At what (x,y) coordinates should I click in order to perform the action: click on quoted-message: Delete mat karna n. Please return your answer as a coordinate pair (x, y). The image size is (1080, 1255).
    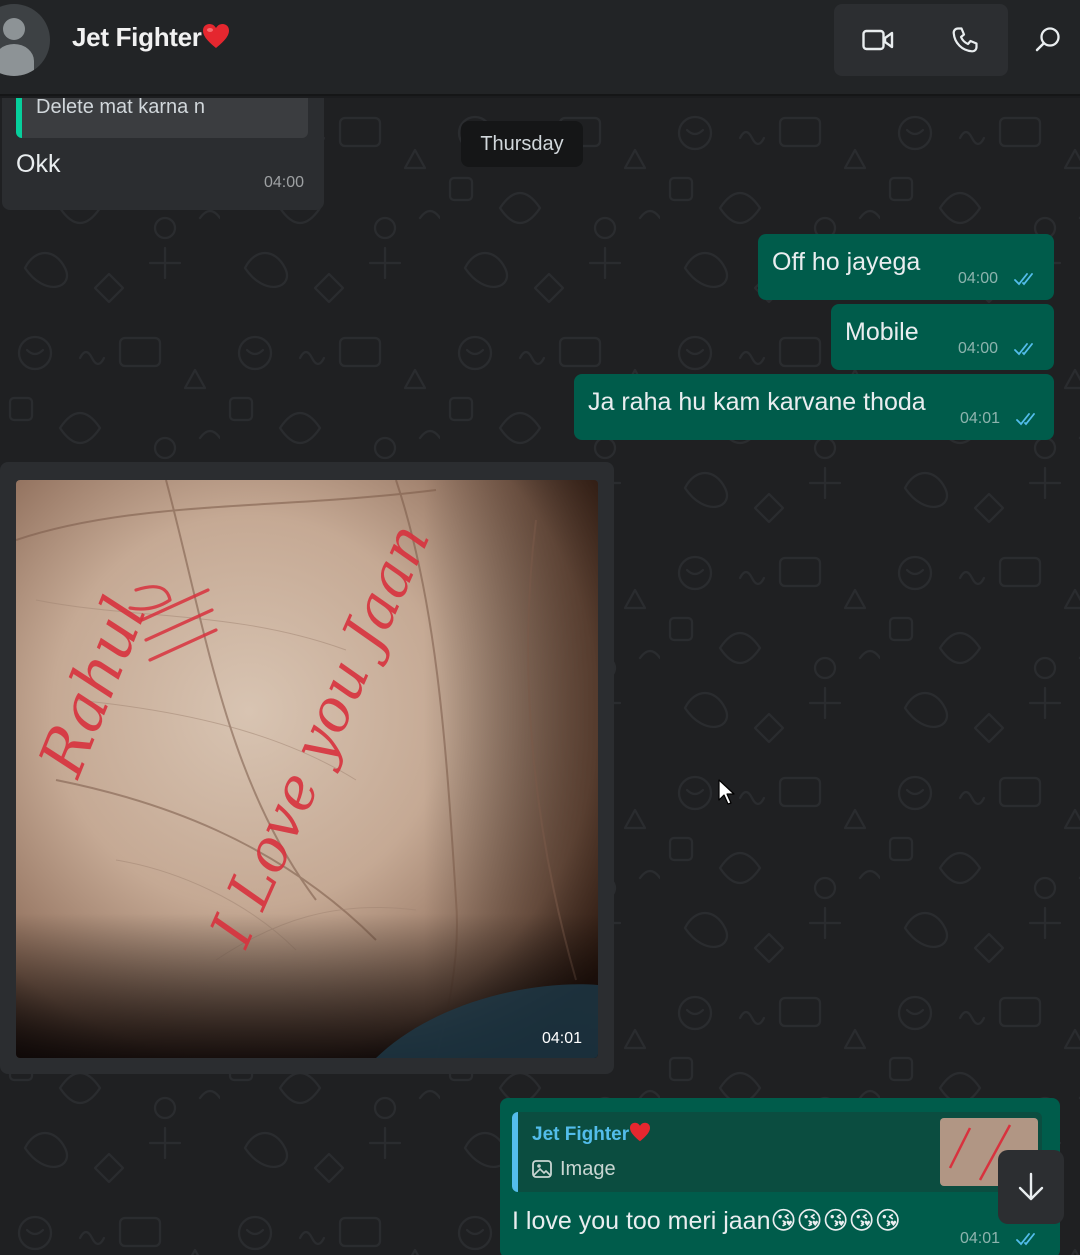
    Looking at the image, I should click on (162, 118).